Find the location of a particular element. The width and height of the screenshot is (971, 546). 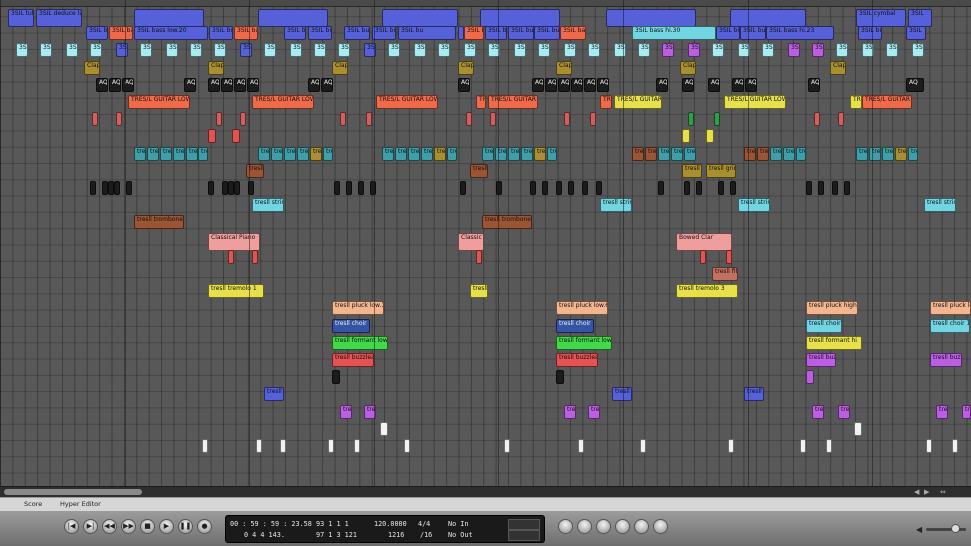

region: tresll pluck high is located at coordinates (832, 308).